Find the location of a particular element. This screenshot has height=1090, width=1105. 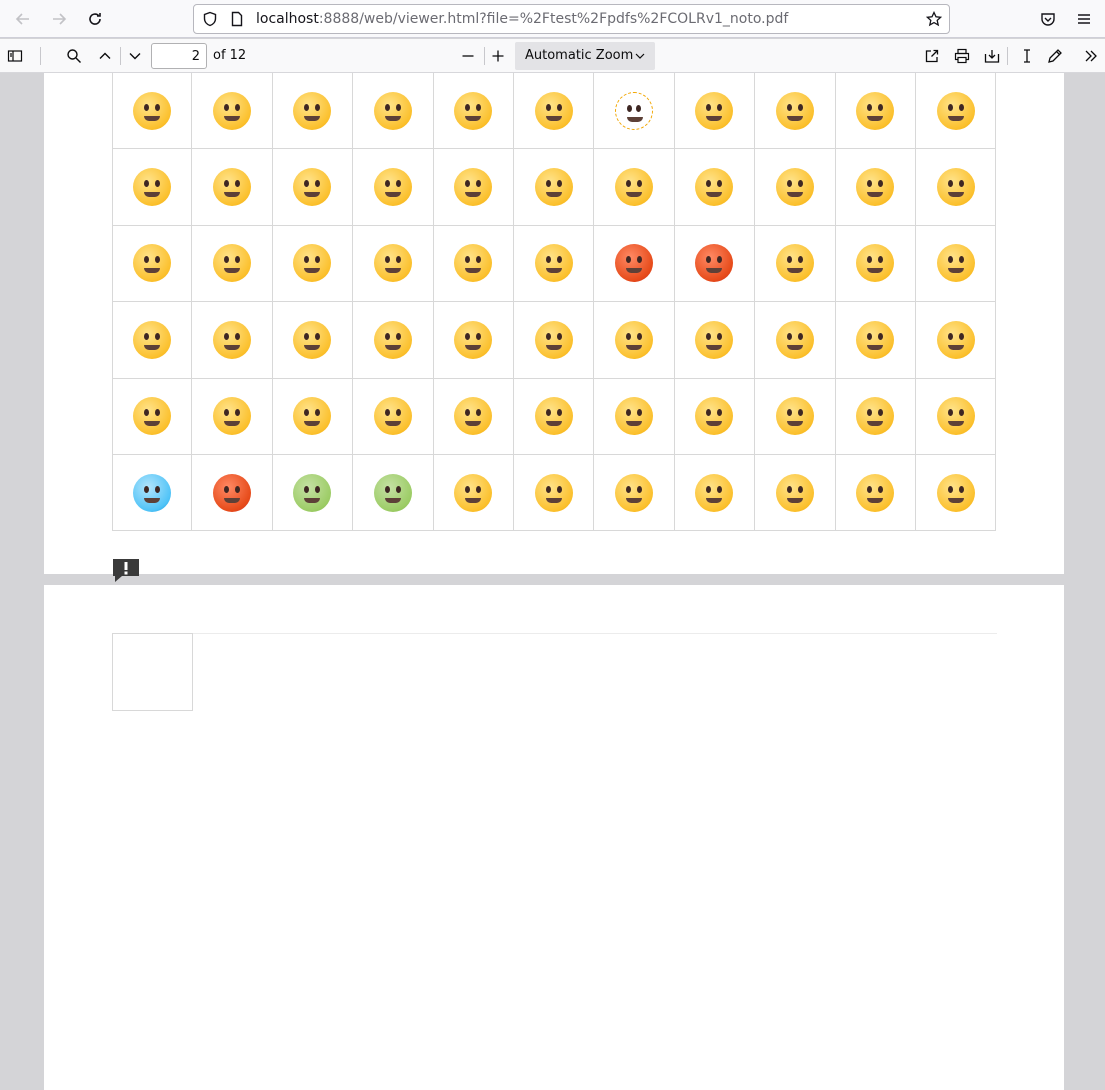

back-button is located at coordinates (23, 19).